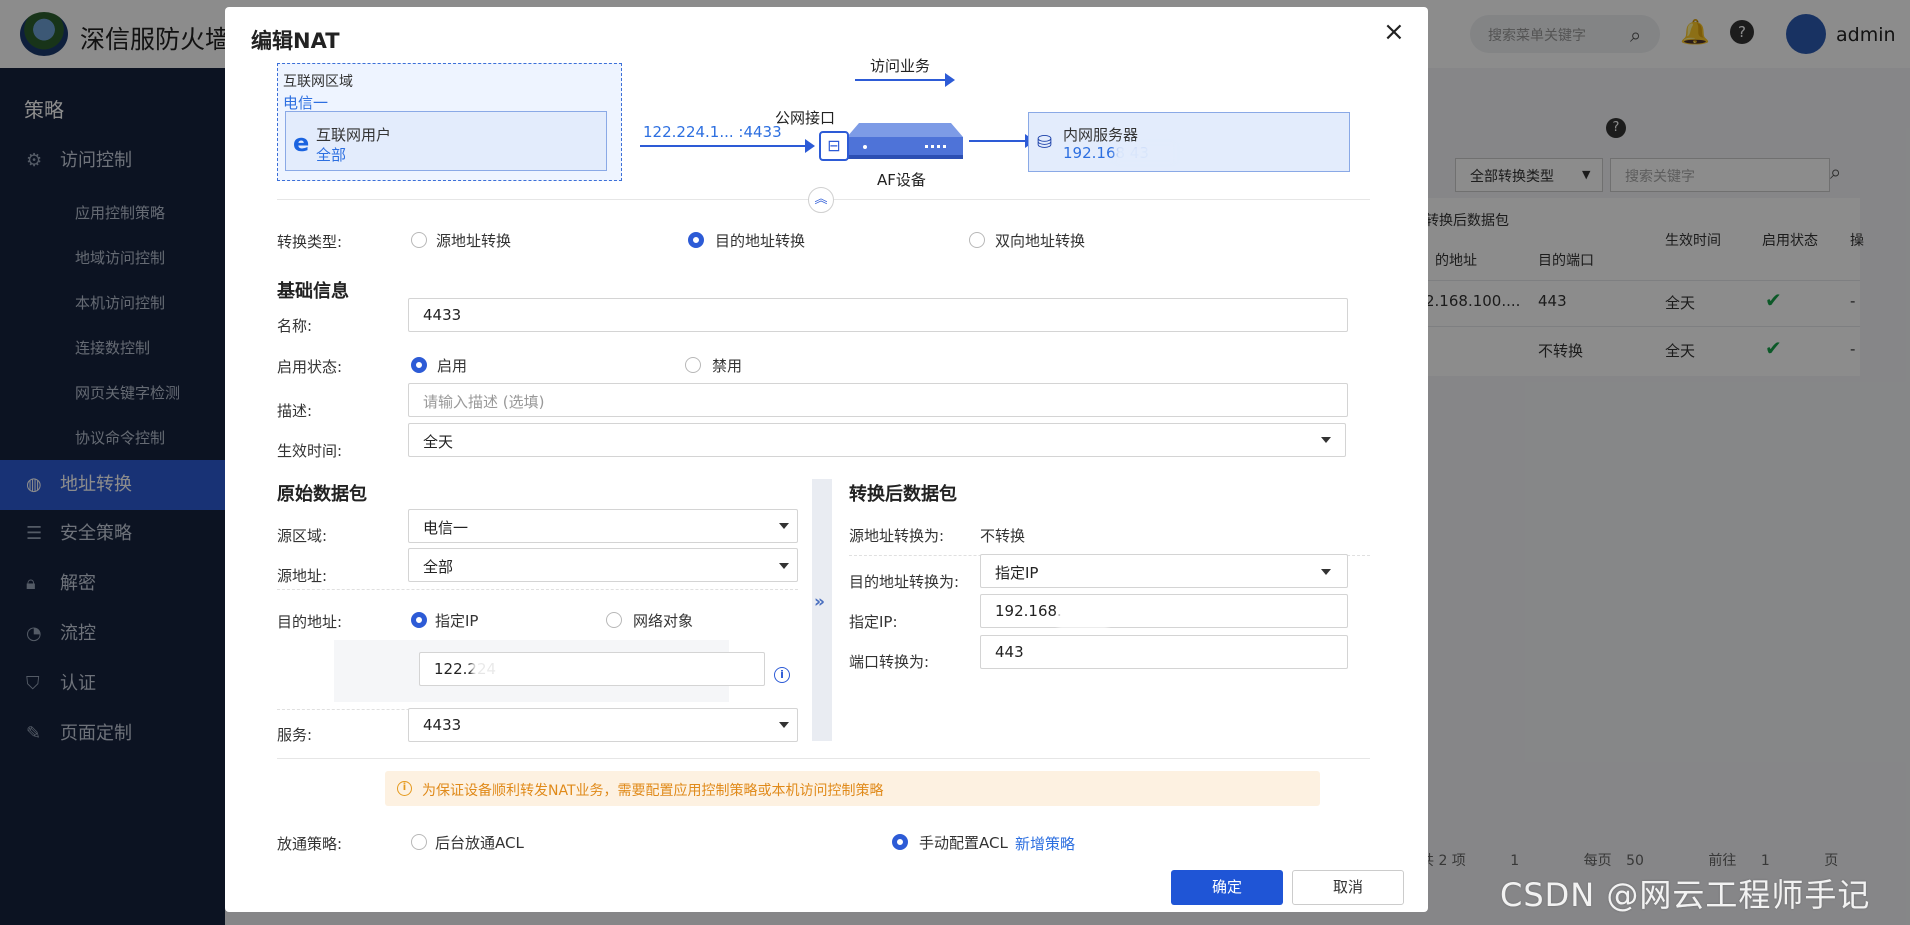 The width and height of the screenshot is (1910, 925). I want to click on section-basic-info: 基础信息, so click(313, 291).